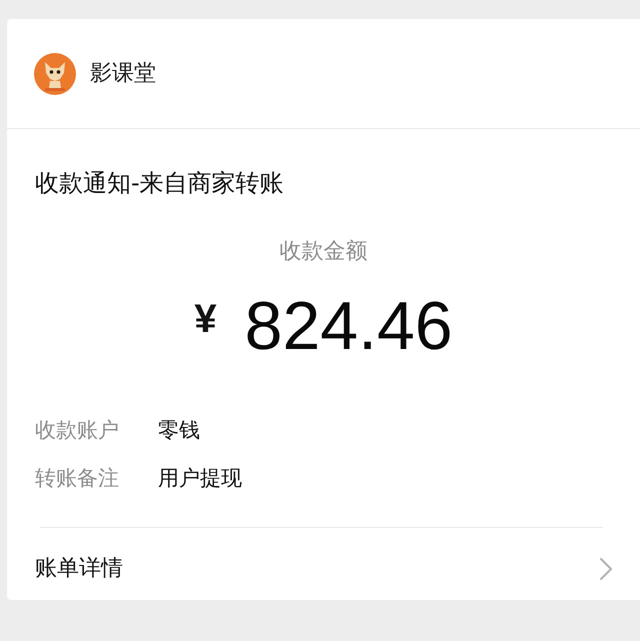 Image resolution: width=640 pixels, height=641 pixels. Describe the element at coordinates (123, 74) in the screenshot. I see `account-name: 影课堂` at that location.